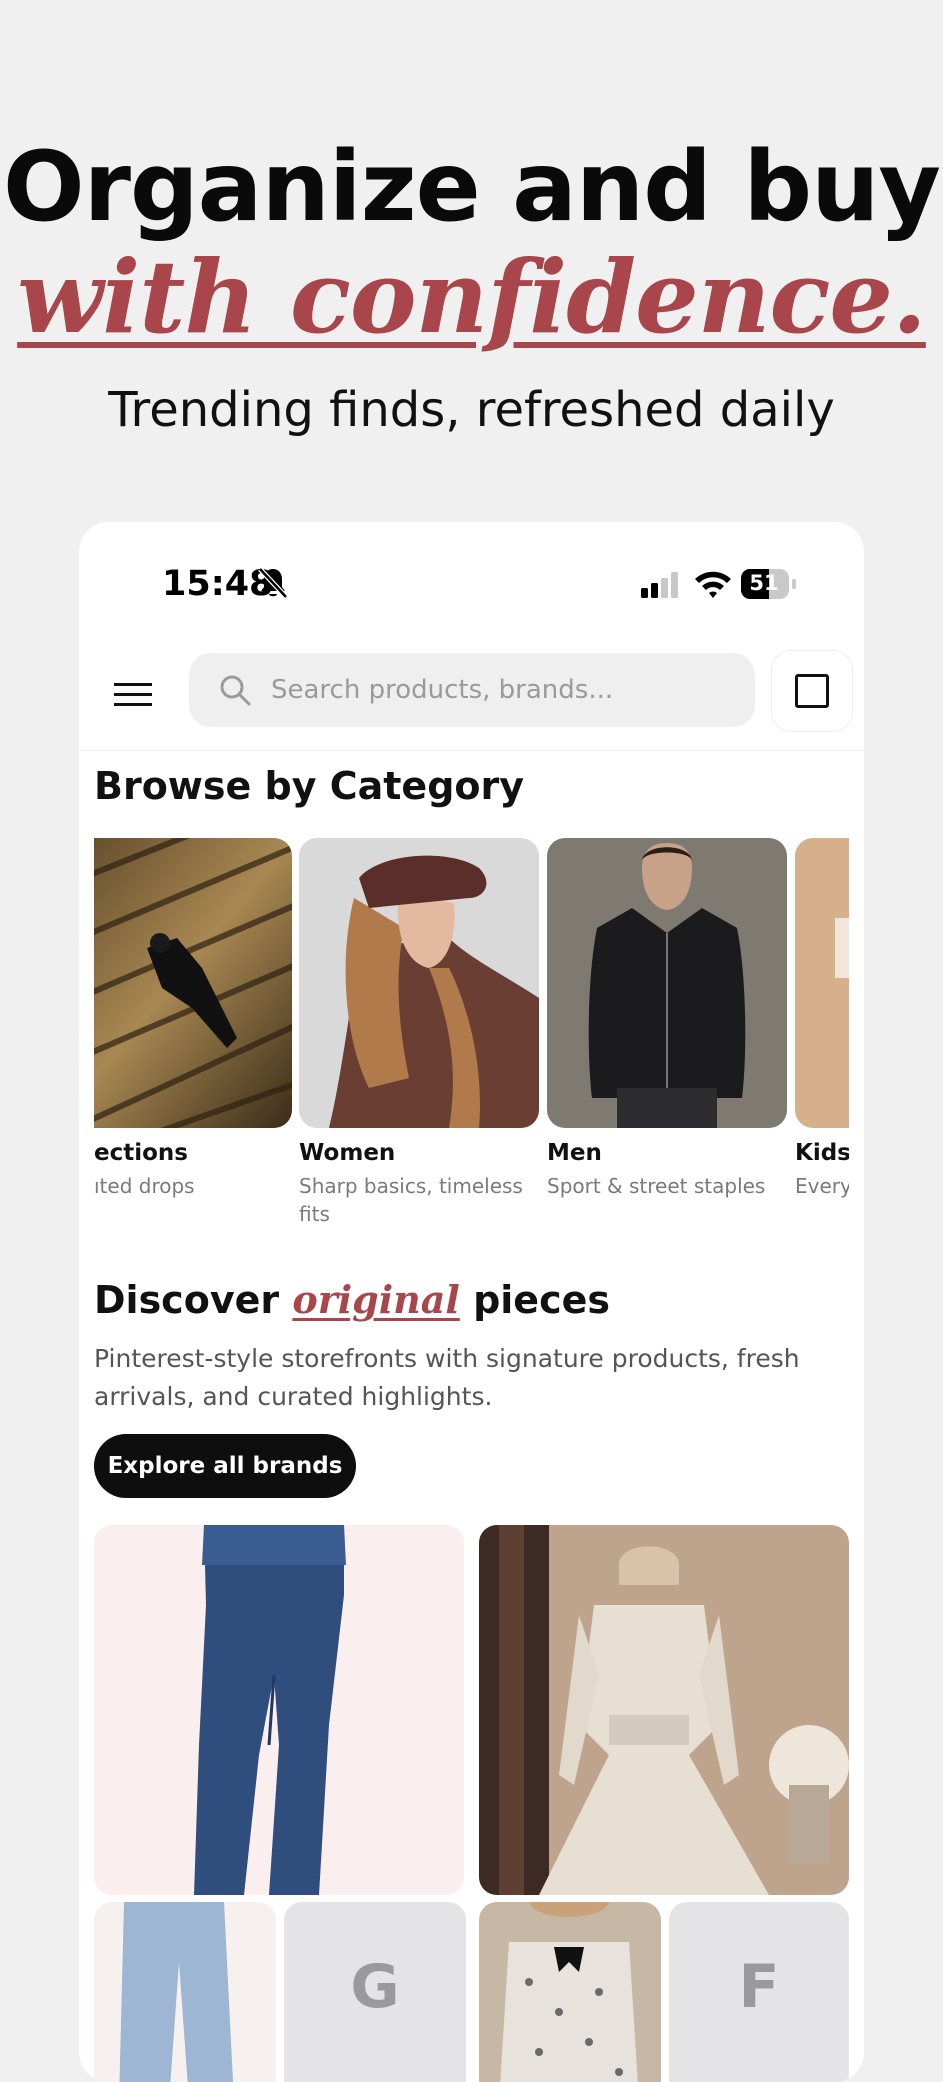 This screenshot has width=943, height=2082. What do you see at coordinates (574, 1153) in the screenshot?
I see `category-name-men: Men` at bounding box center [574, 1153].